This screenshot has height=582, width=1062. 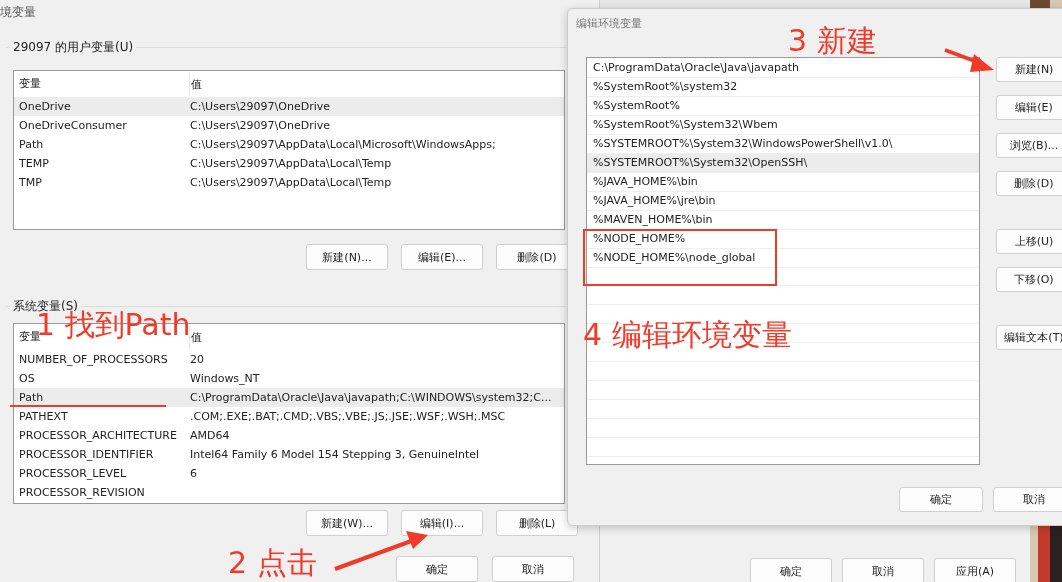 What do you see at coordinates (289, 435) in the screenshot?
I see `table-row: PROCESSOR_ARCHITECTURE AMD64` at bounding box center [289, 435].